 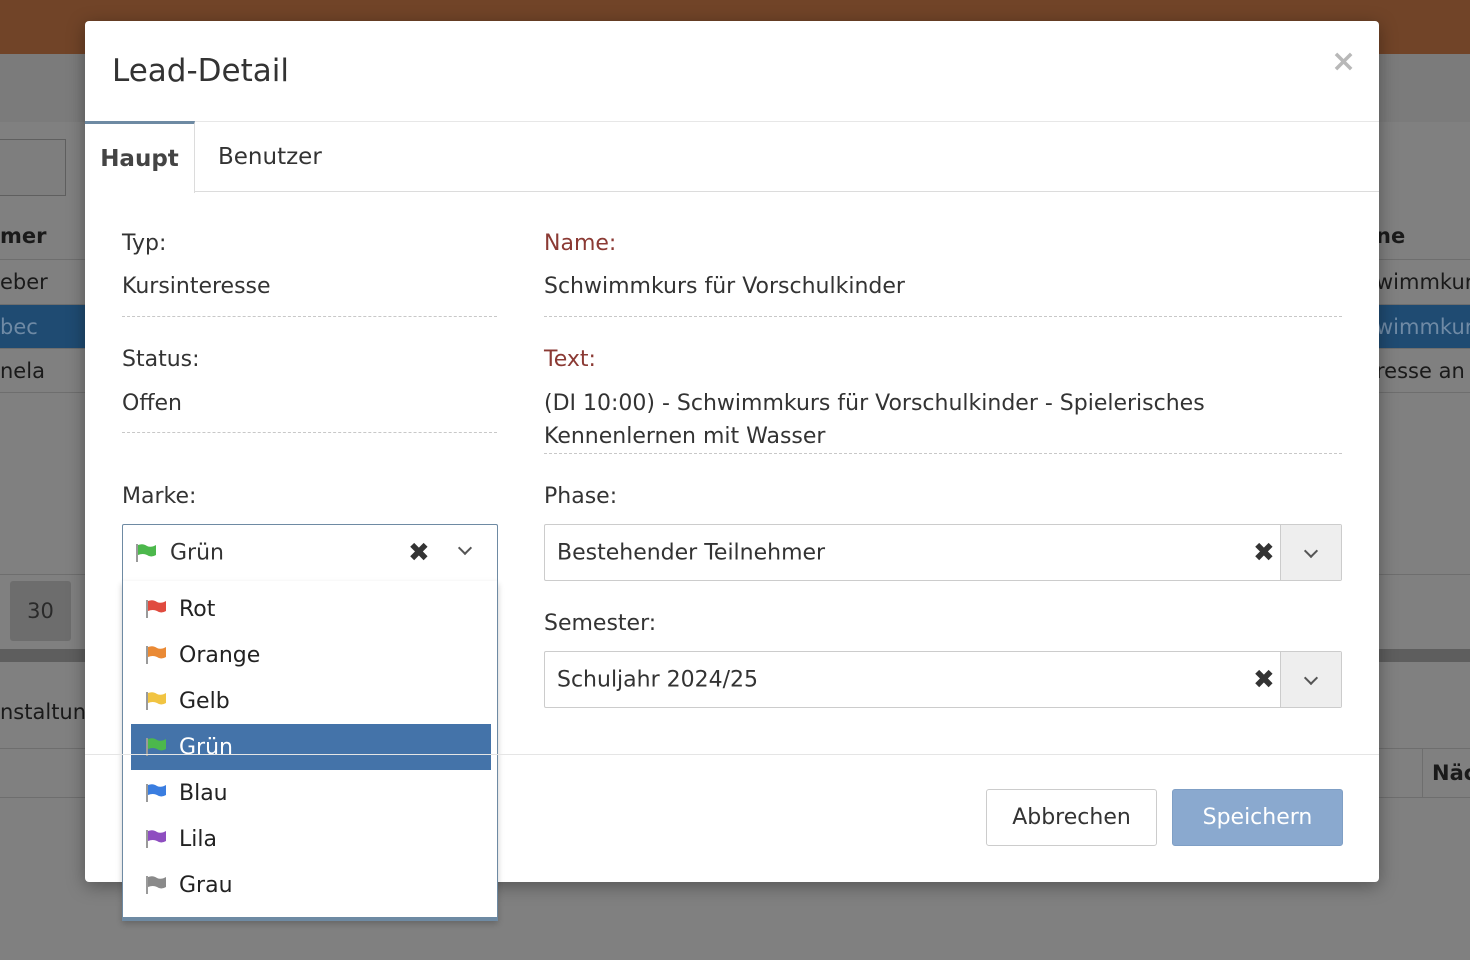 I want to click on option-label: Grün, so click(x=206, y=747).